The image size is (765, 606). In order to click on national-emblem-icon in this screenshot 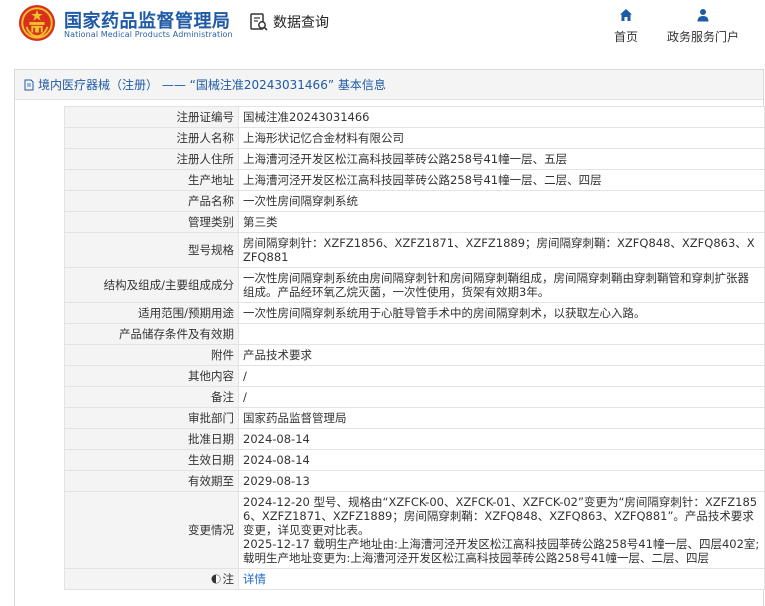, I will do `click(37, 23)`.